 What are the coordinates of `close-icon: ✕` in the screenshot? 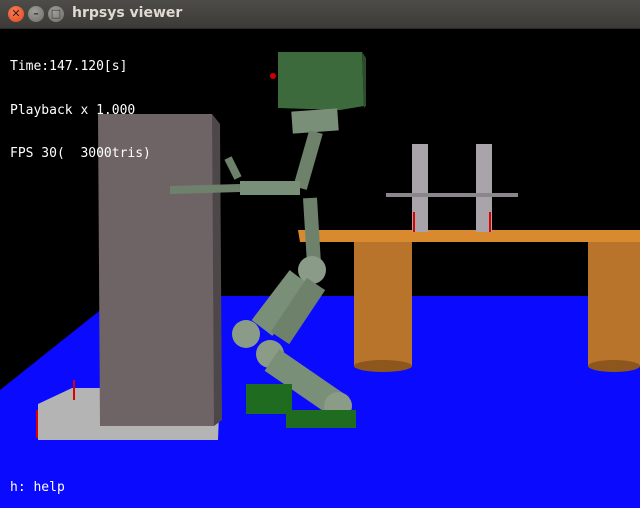 It's located at (16, 13).